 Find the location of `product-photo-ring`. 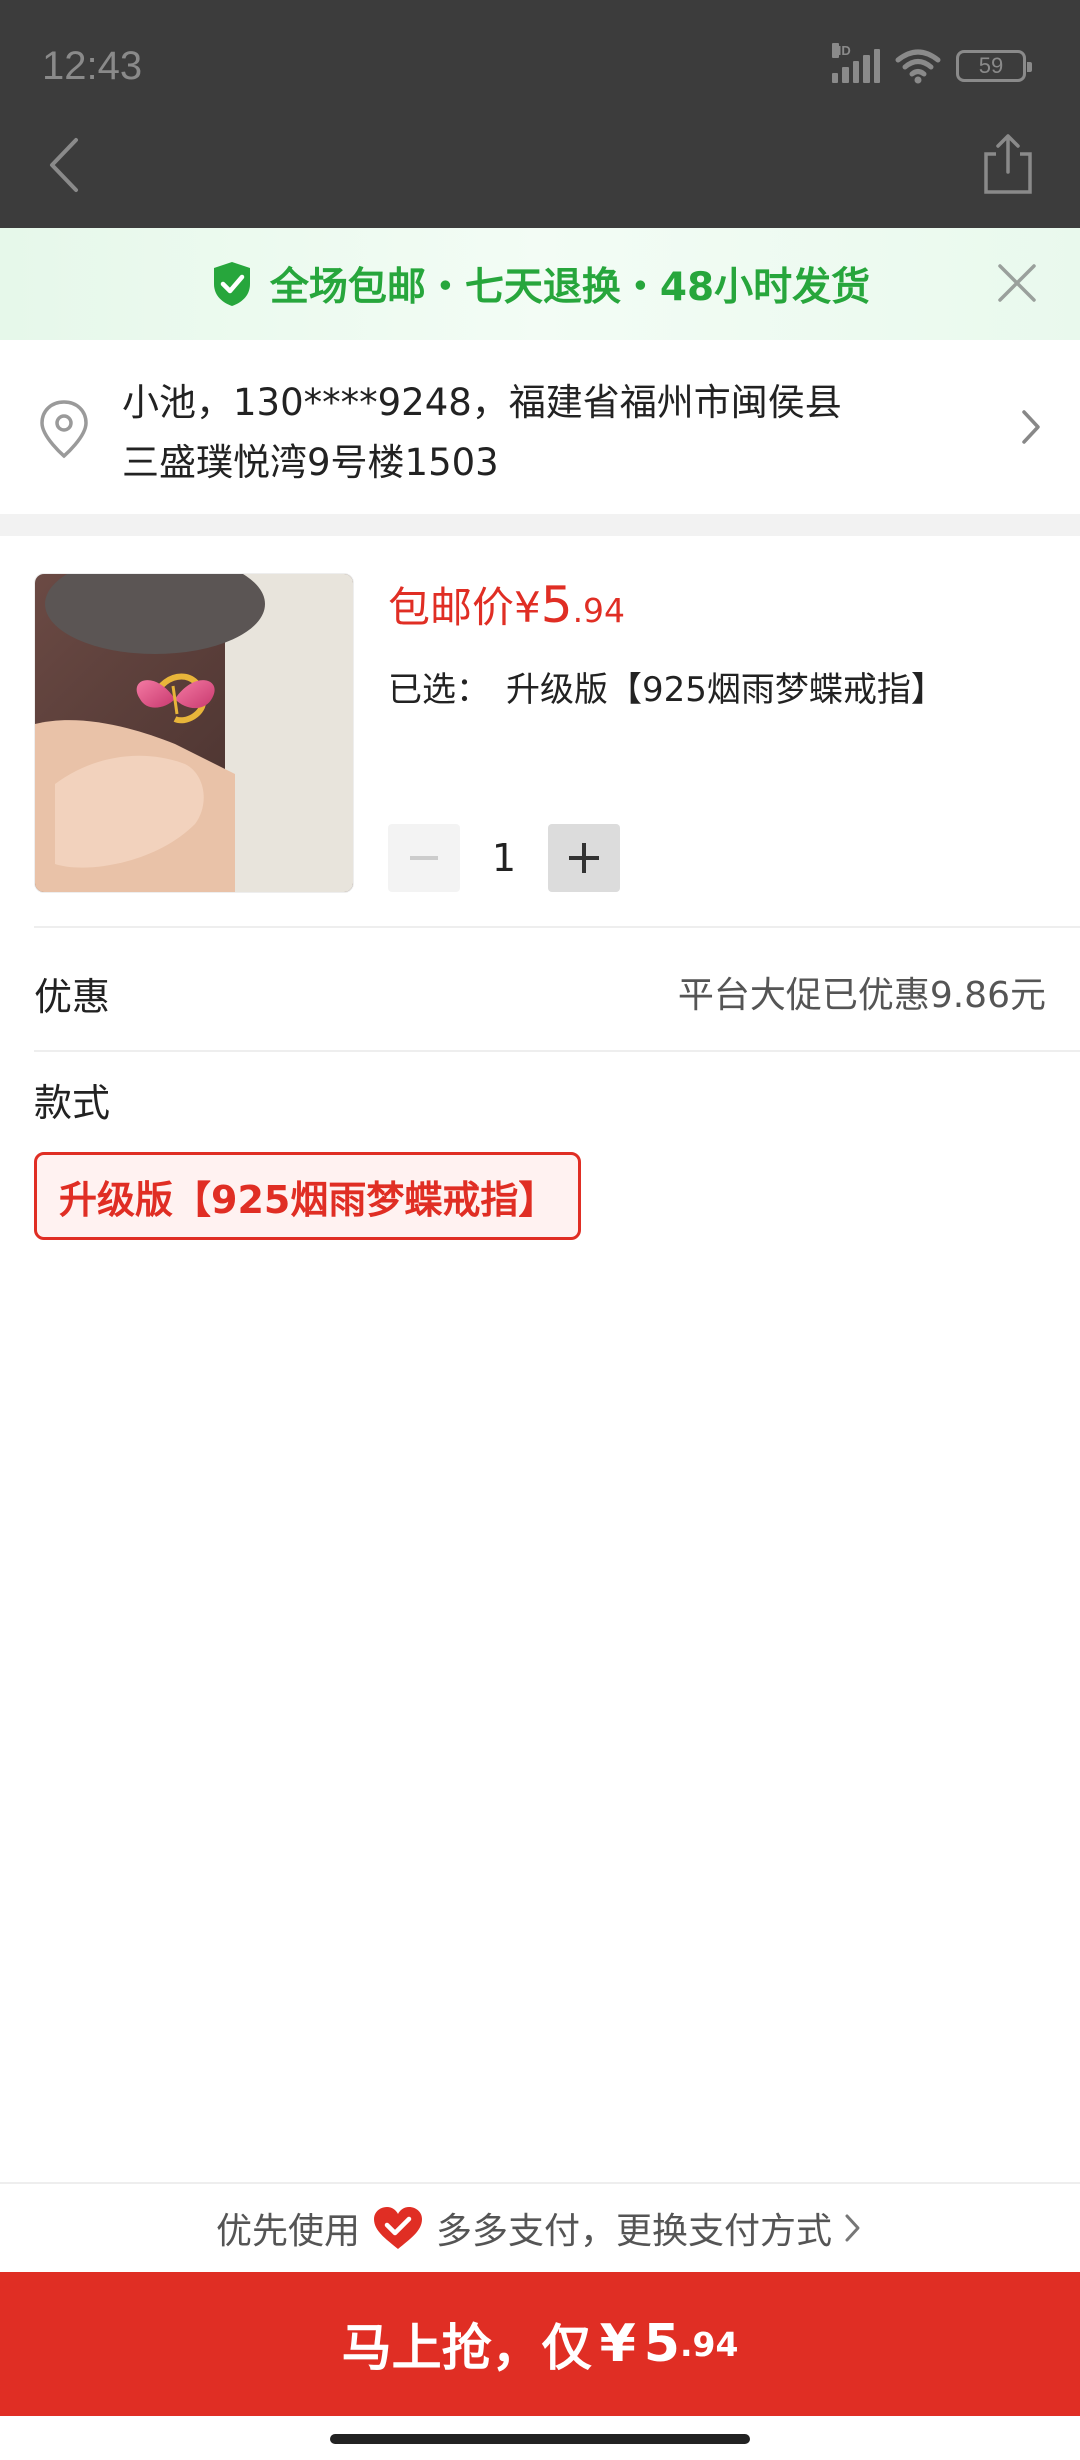

product-photo-ring is located at coordinates (194, 733).